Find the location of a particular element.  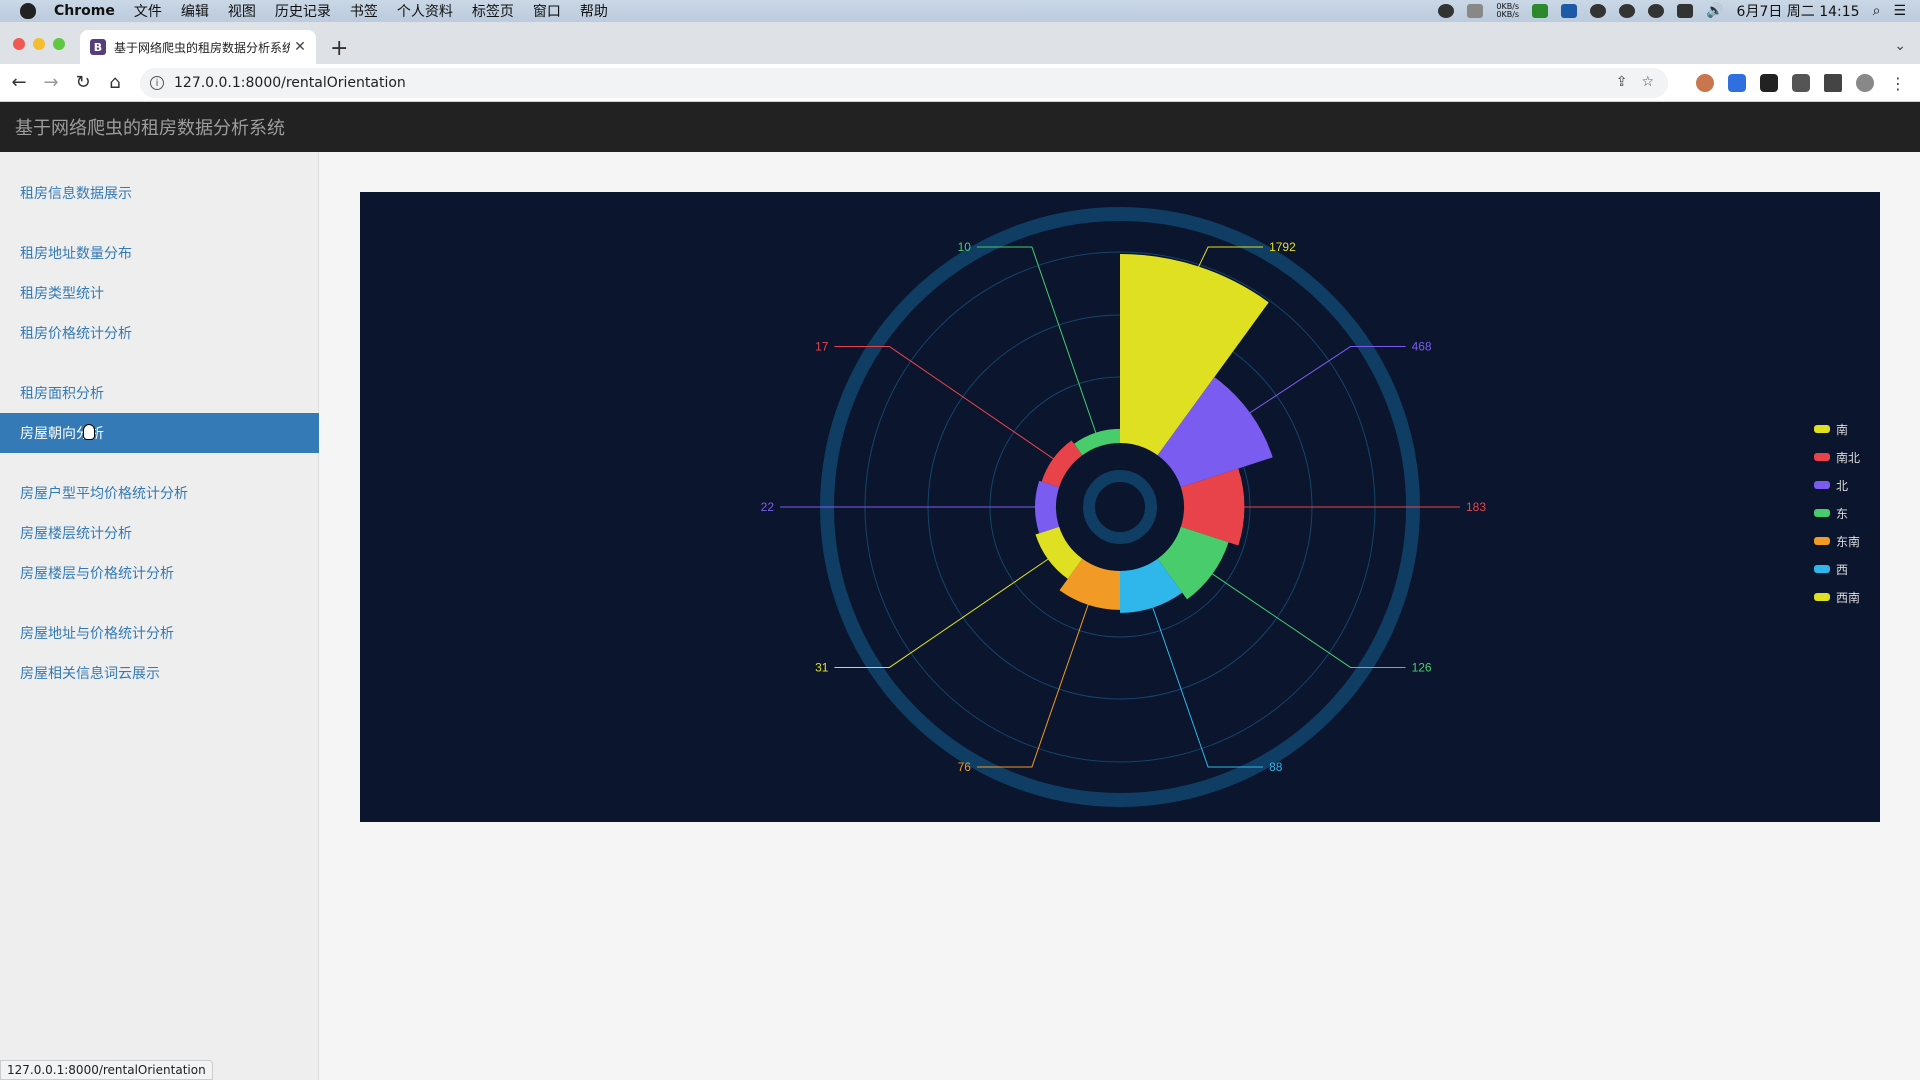

legend-label: 南北 is located at coordinates (1847, 457).